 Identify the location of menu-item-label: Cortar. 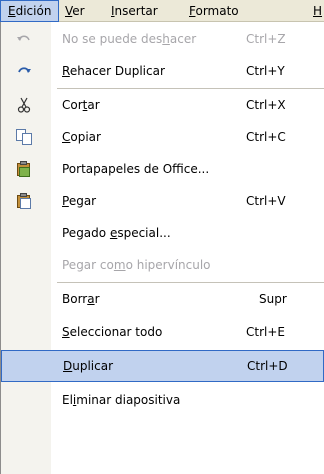
(81, 105).